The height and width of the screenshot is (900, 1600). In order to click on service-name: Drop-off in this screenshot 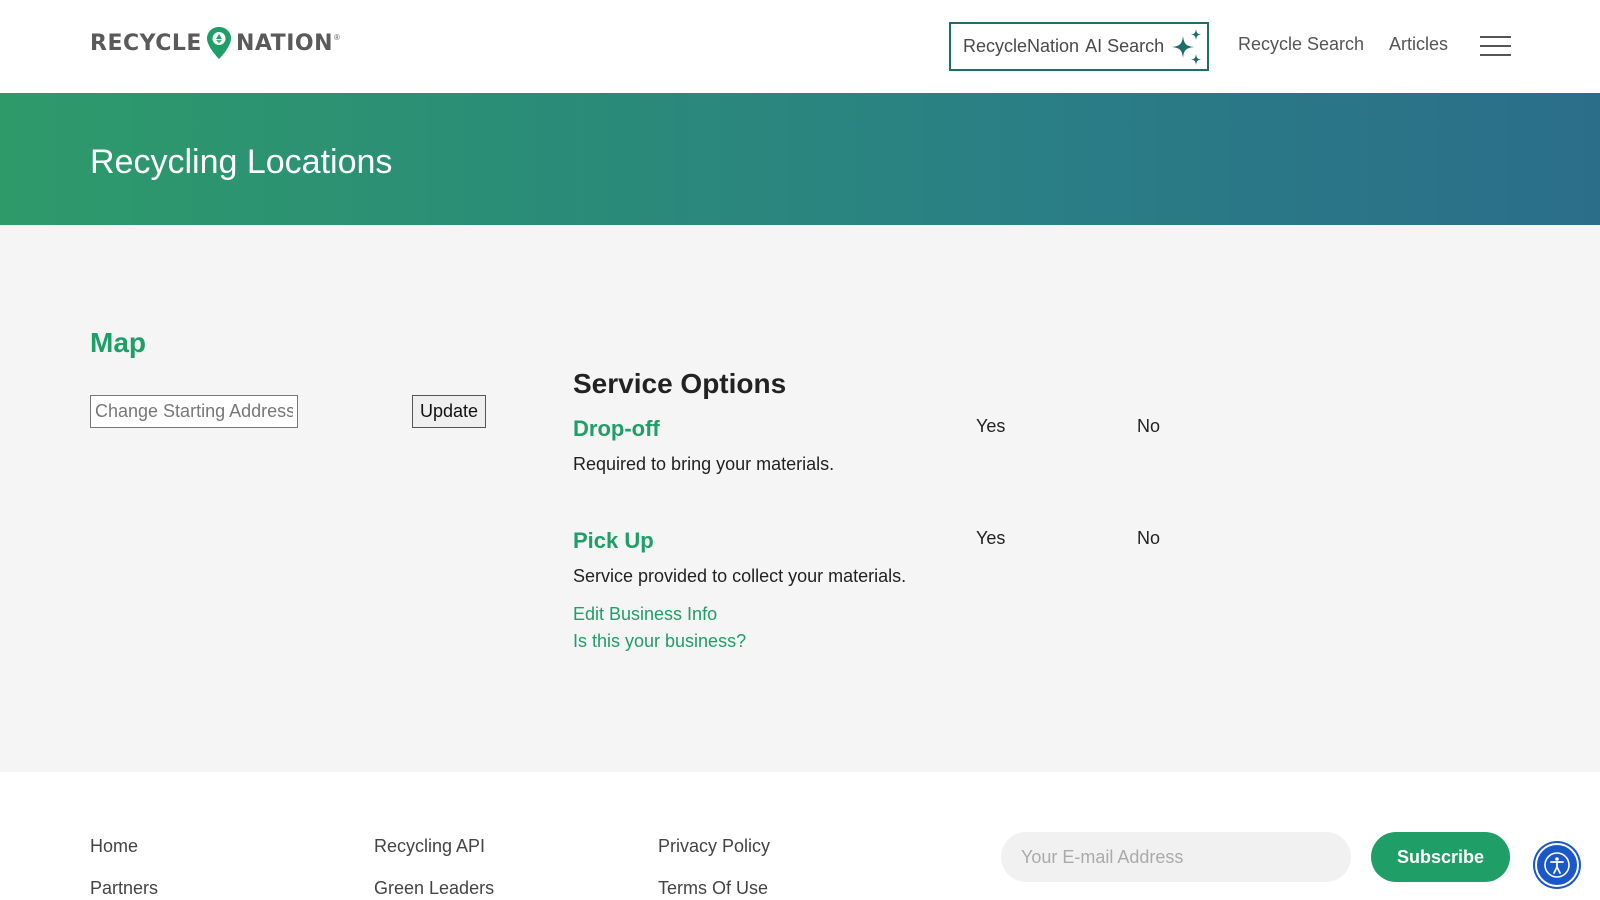, I will do `click(616, 428)`.